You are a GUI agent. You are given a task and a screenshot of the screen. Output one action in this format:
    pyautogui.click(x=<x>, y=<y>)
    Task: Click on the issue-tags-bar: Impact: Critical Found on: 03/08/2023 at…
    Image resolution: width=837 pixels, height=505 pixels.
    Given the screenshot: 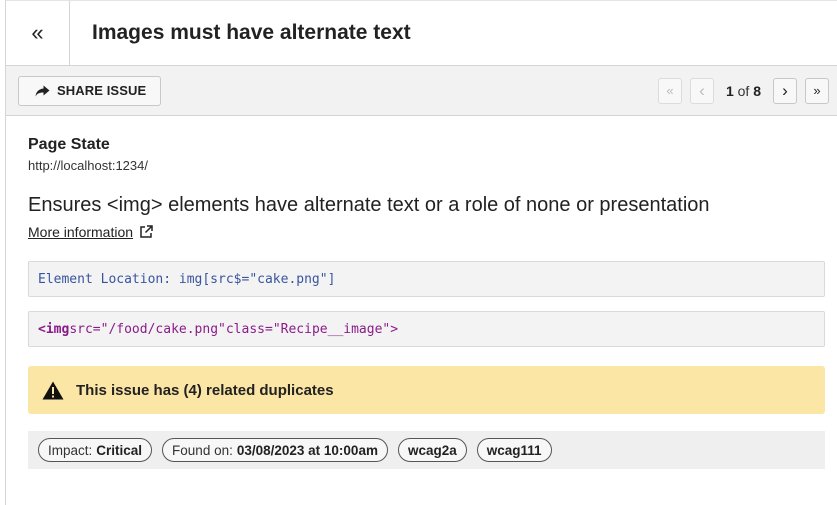 What is the action you would take?
    pyautogui.click(x=426, y=450)
    